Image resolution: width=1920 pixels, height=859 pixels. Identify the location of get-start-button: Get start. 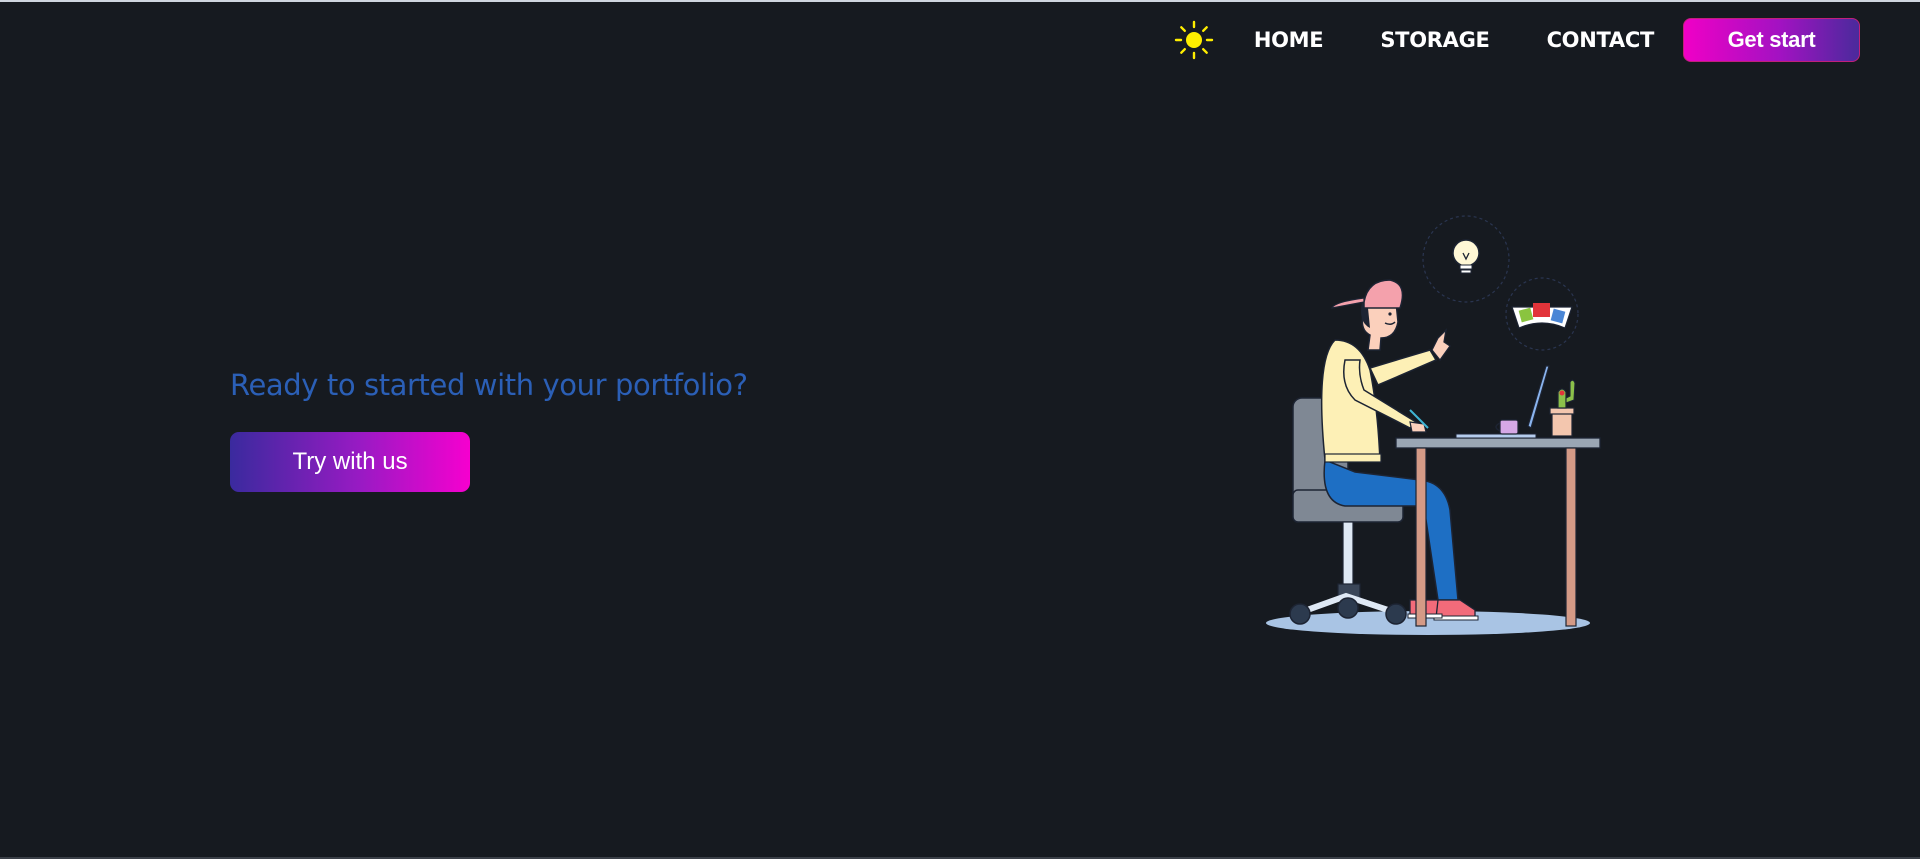
(1771, 40).